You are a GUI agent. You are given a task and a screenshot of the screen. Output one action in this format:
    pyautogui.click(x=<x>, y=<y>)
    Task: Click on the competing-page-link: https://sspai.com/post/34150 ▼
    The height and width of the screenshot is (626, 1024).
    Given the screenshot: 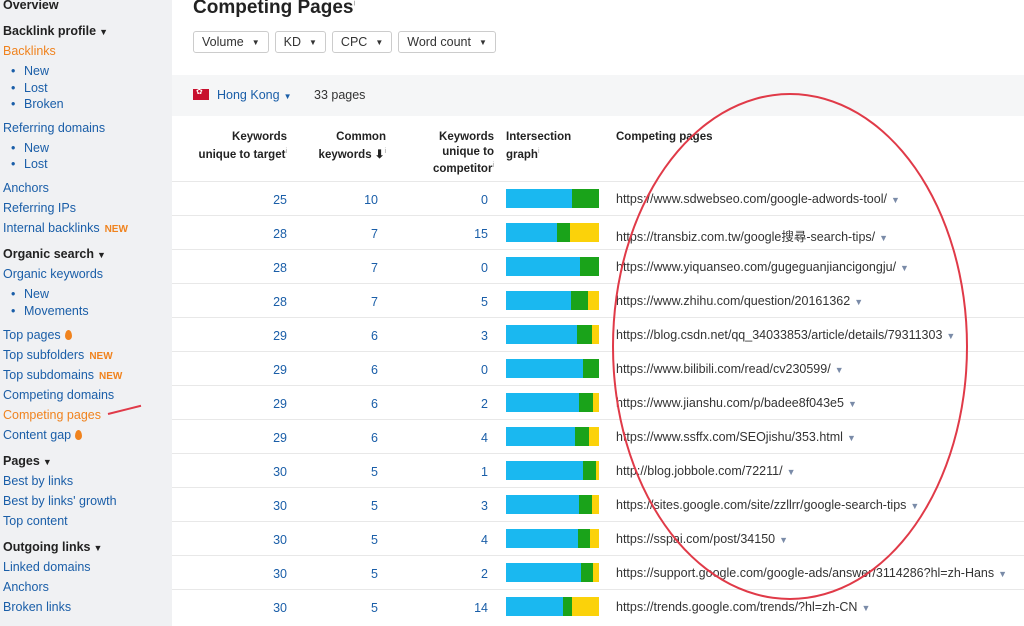 What is the action you would take?
    pyautogui.click(x=702, y=539)
    